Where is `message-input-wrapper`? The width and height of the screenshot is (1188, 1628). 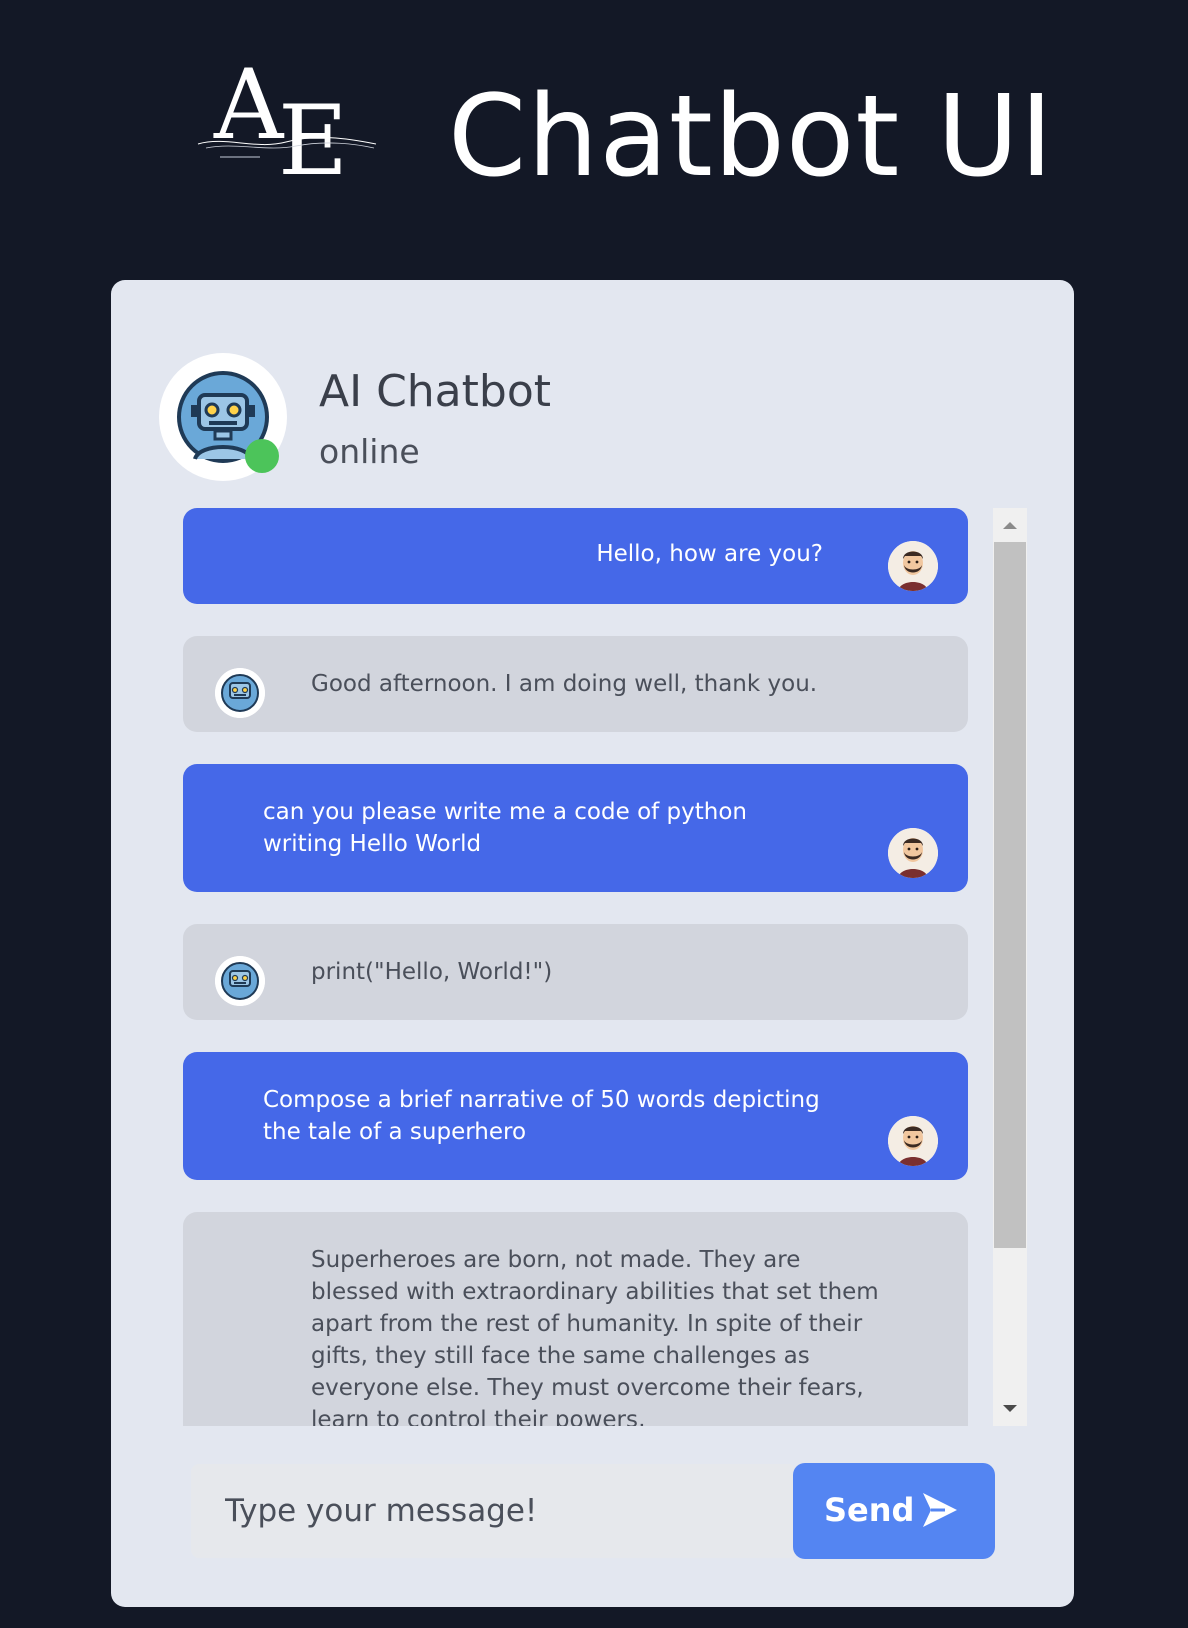
message-input-wrapper is located at coordinates (493, 1511).